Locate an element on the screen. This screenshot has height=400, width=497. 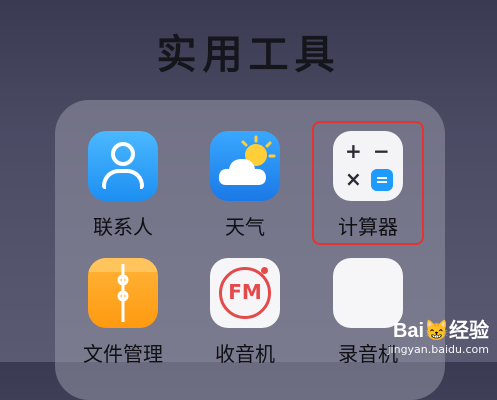
fm-radio-icon: FM is located at coordinates (245, 293).